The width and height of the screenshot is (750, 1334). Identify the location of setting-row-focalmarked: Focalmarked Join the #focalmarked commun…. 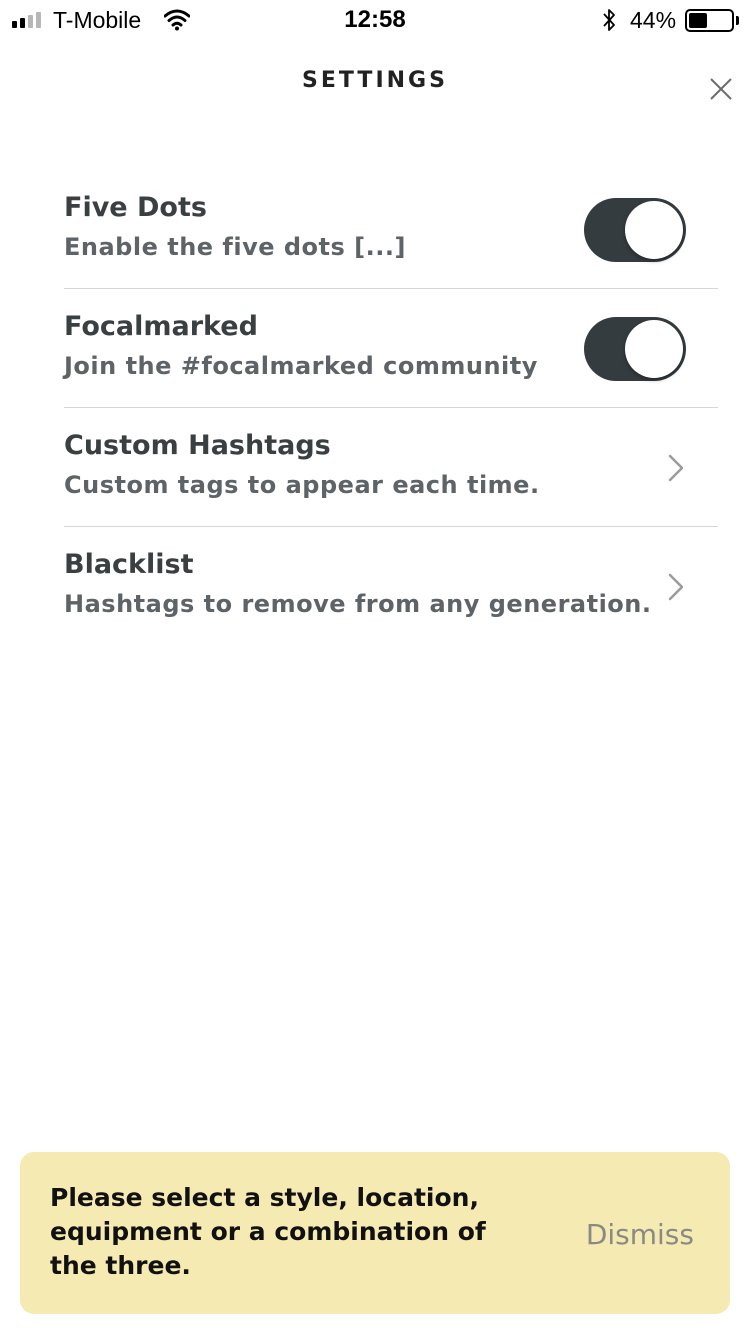
(391, 348).